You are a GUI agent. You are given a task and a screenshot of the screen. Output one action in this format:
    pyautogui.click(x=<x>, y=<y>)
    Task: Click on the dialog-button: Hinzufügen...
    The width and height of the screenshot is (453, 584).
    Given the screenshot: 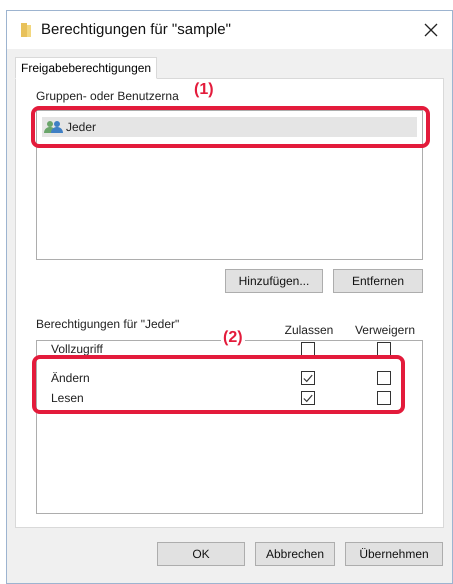 What is the action you would take?
    pyautogui.click(x=274, y=281)
    